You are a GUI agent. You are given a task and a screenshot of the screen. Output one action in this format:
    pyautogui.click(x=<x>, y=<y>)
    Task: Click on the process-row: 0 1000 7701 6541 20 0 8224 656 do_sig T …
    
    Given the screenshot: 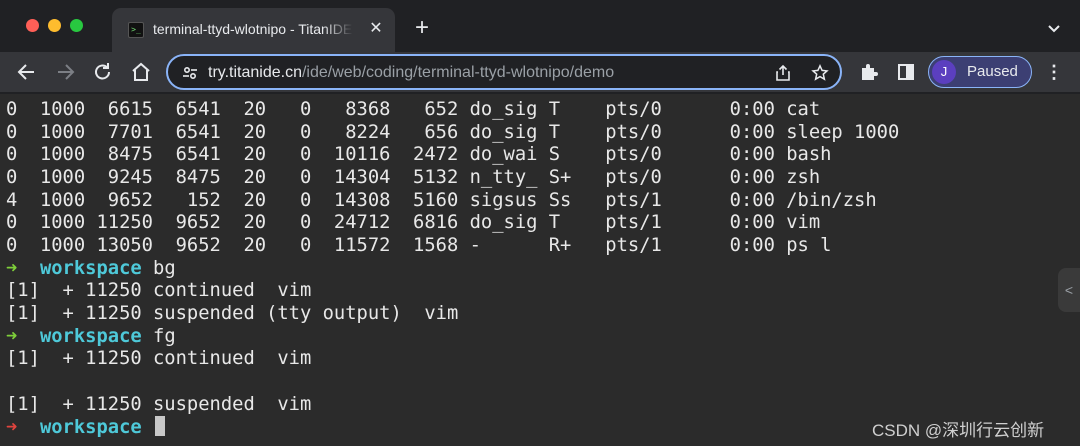 What is the action you would take?
    pyautogui.click(x=453, y=132)
    